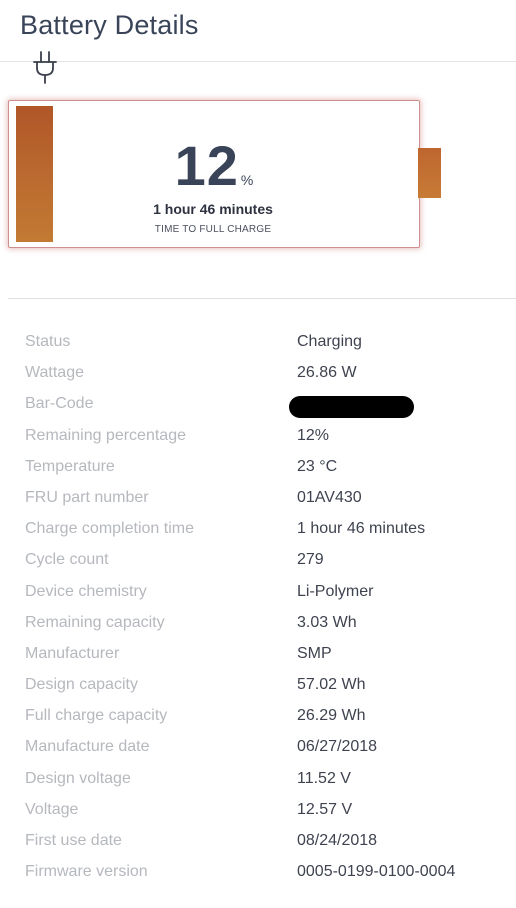  I want to click on detail-label: Design voltage, so click(78, 778).